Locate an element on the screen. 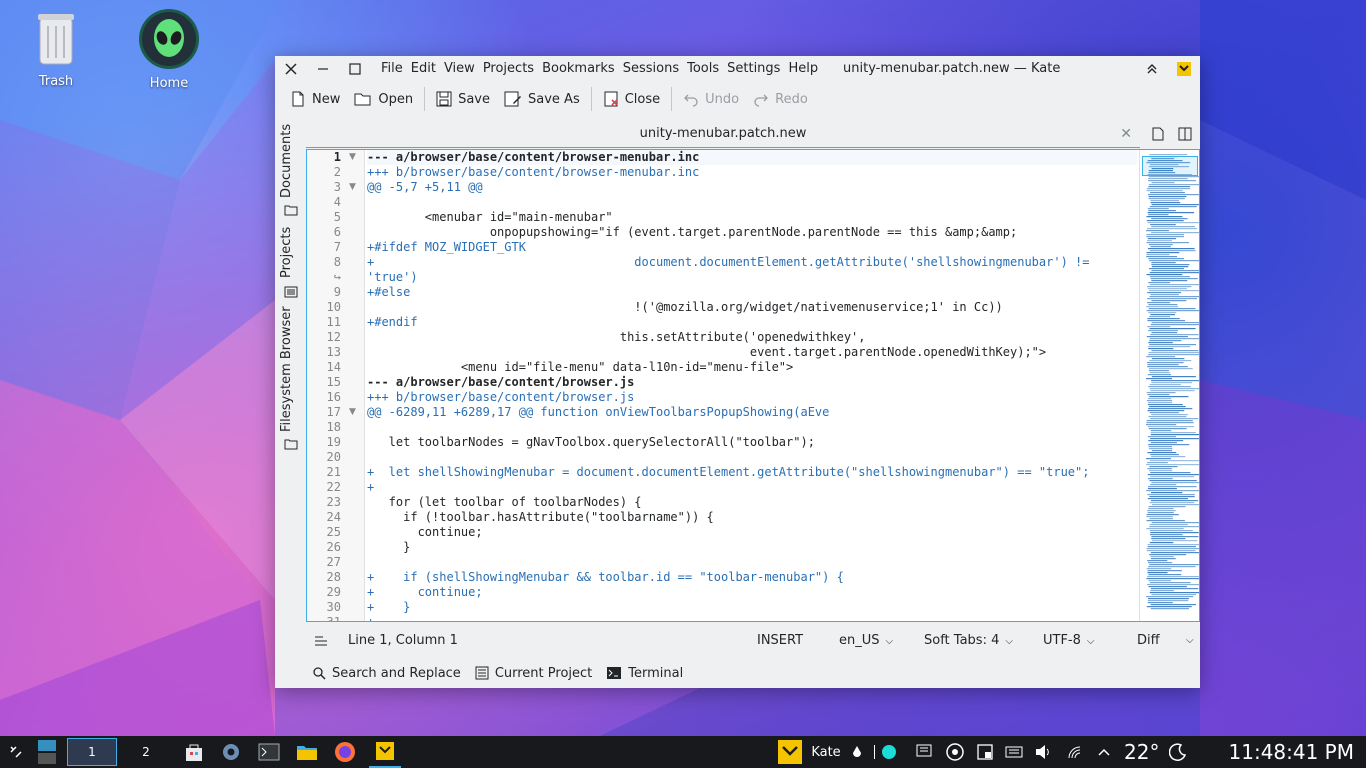 The width and height of the screenshot is (1366, 768). disc-icon is located at coordinates (955, 752).